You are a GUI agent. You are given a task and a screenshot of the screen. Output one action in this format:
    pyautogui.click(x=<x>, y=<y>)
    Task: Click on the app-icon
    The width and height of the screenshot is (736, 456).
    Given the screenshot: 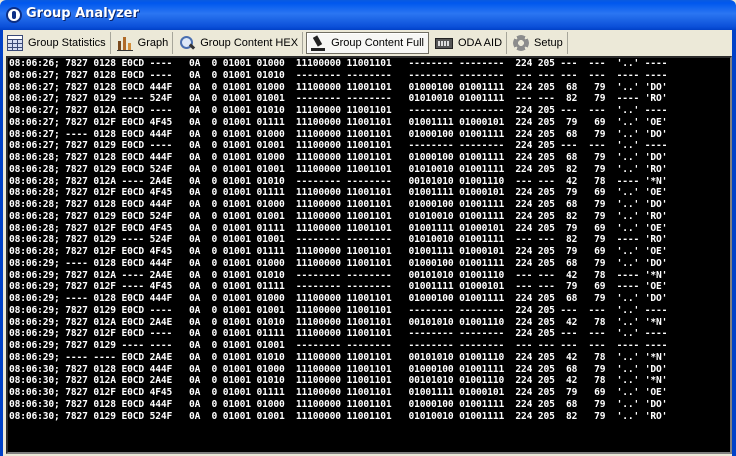 What is the action you would take?
    pyautogui.click(x=14, y=15)
    